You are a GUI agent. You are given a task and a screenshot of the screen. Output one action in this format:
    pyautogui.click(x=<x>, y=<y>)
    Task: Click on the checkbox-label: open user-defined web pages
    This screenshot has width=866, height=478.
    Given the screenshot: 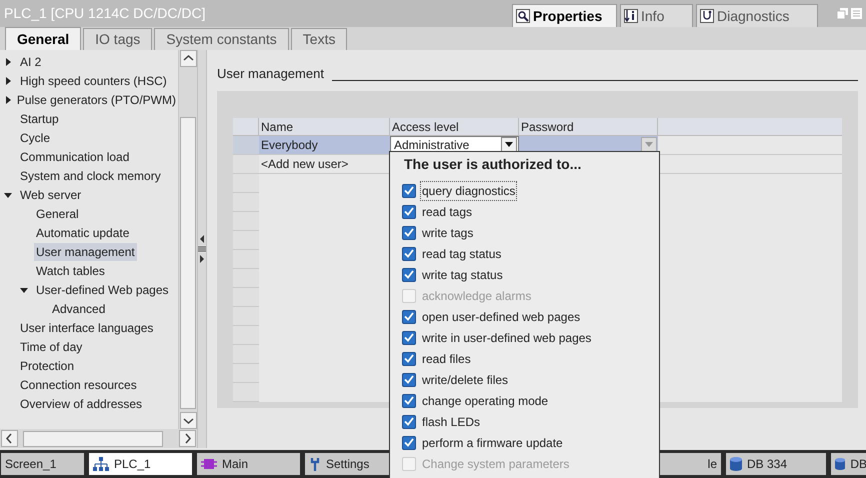 What is the action you would take?
    pyautogui.click(x=501, y=316)
    